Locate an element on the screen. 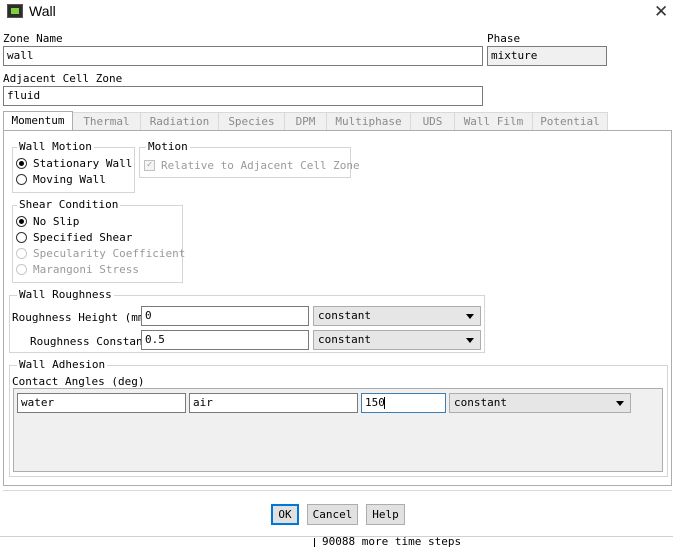  roughness-height-method-dropdown: constant is located at coordinates (397, 316).